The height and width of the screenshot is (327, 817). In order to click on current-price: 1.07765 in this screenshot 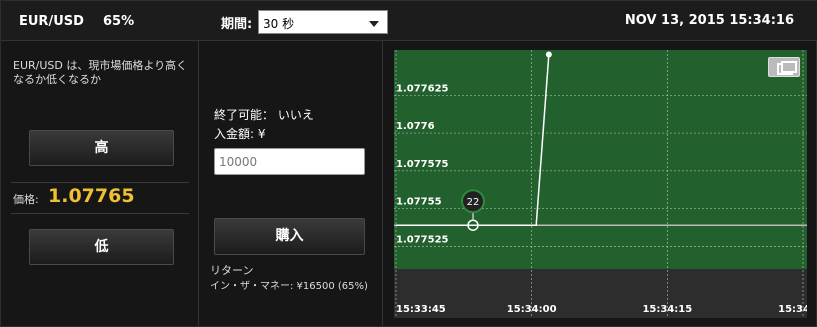, I will do `click(91, 196)`.